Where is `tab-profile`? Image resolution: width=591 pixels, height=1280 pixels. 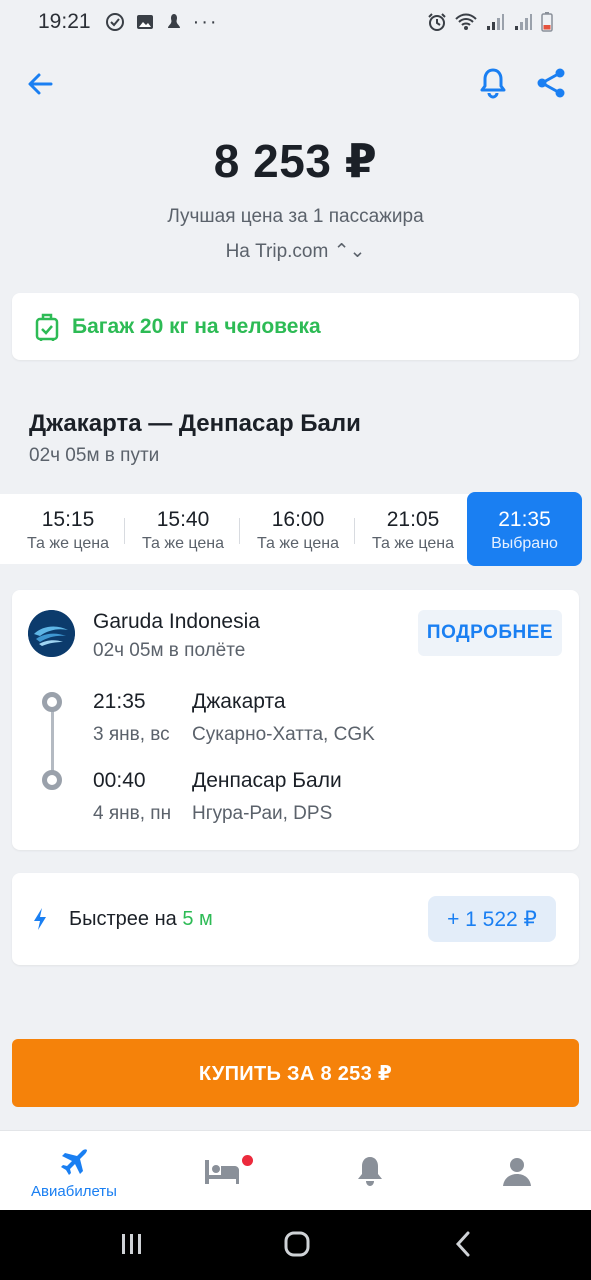 tab-profile is located at coordinates (517, 1171).